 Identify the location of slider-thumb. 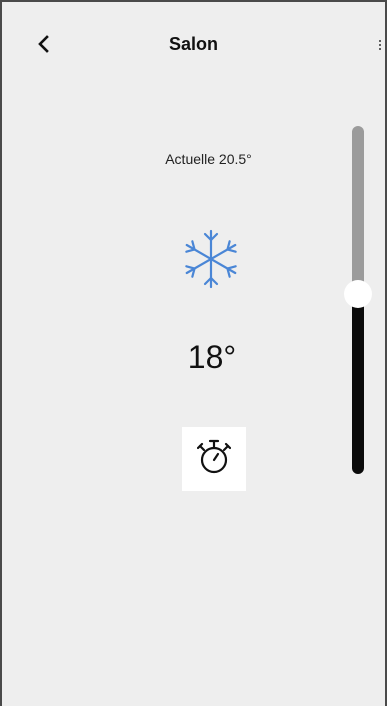
(358, 294).